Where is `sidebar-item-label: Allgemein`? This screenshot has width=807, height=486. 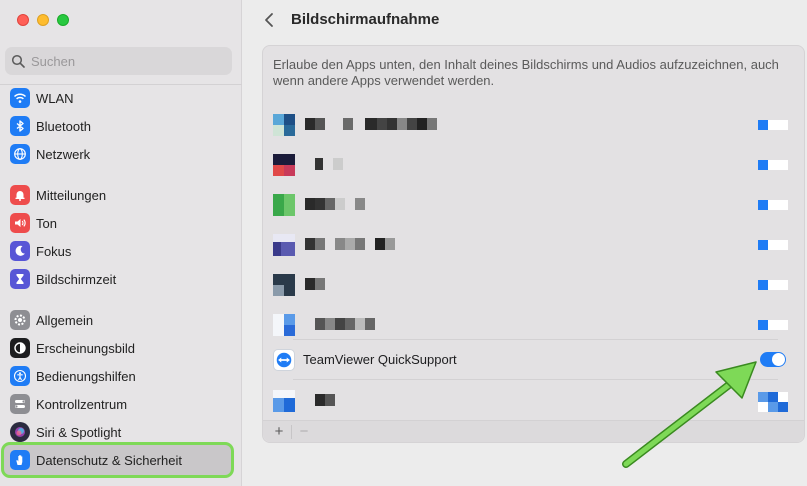 sidebar-item-label: Allgemein is located at coordinates (65, 320).